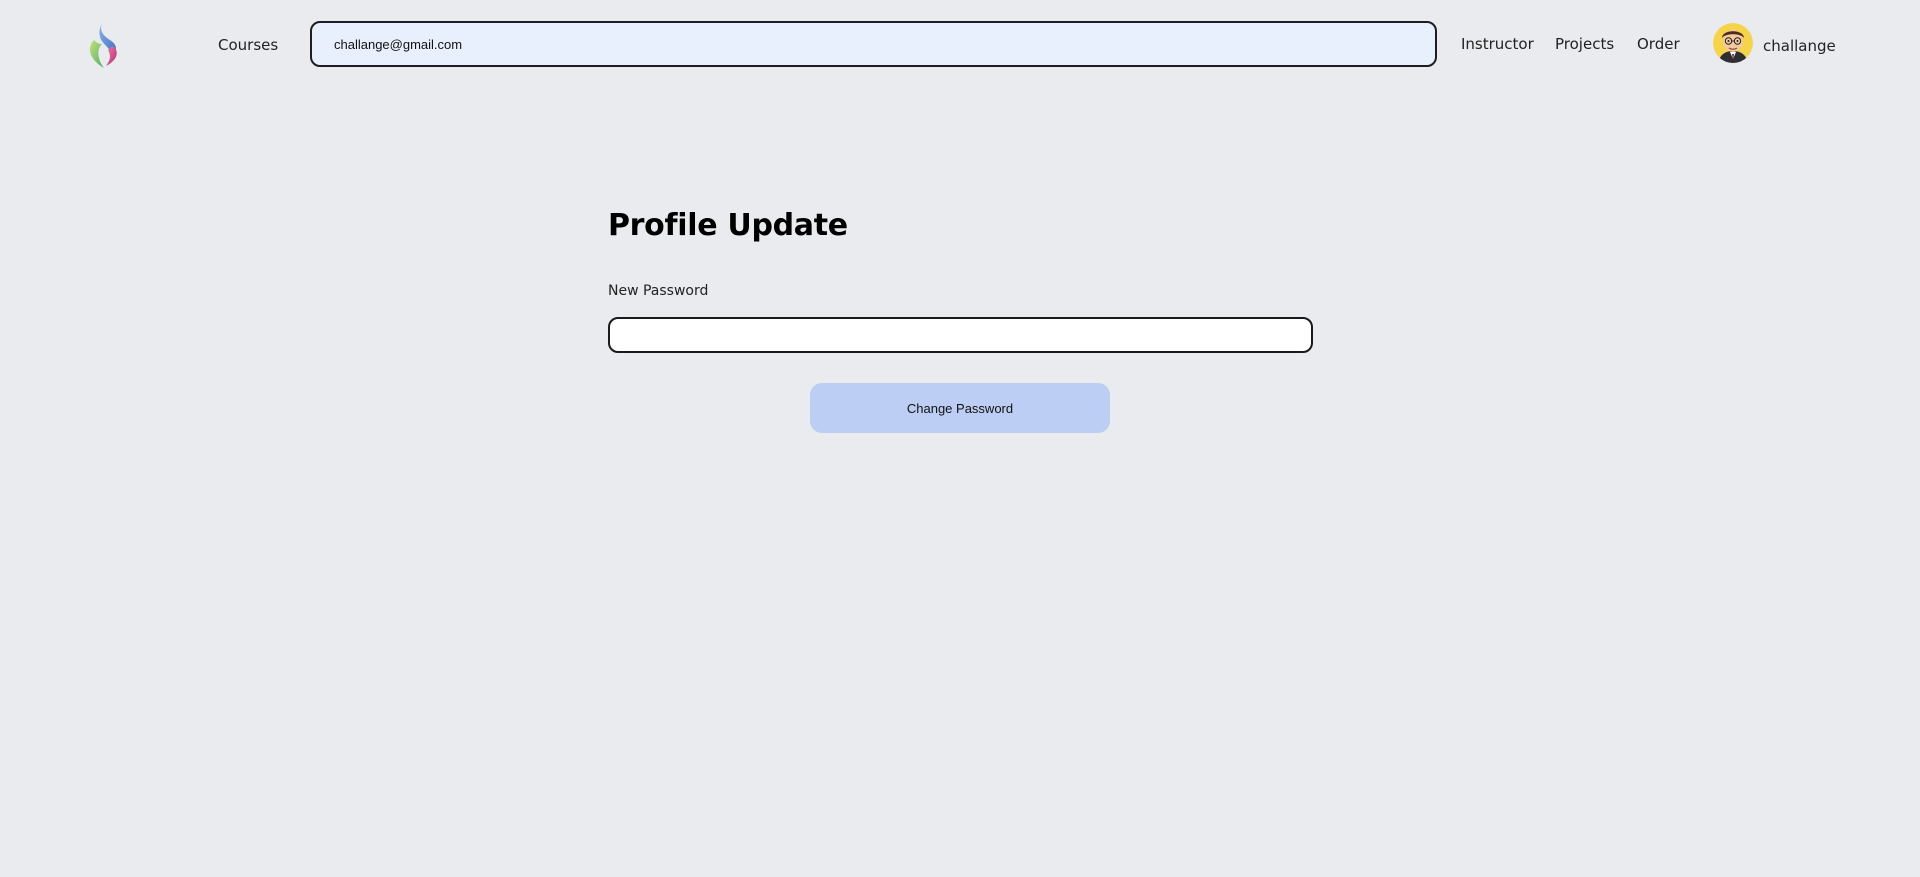 The height and width of the screenshot is (877, 1920). I want to click on search-input, so click(873, 44).